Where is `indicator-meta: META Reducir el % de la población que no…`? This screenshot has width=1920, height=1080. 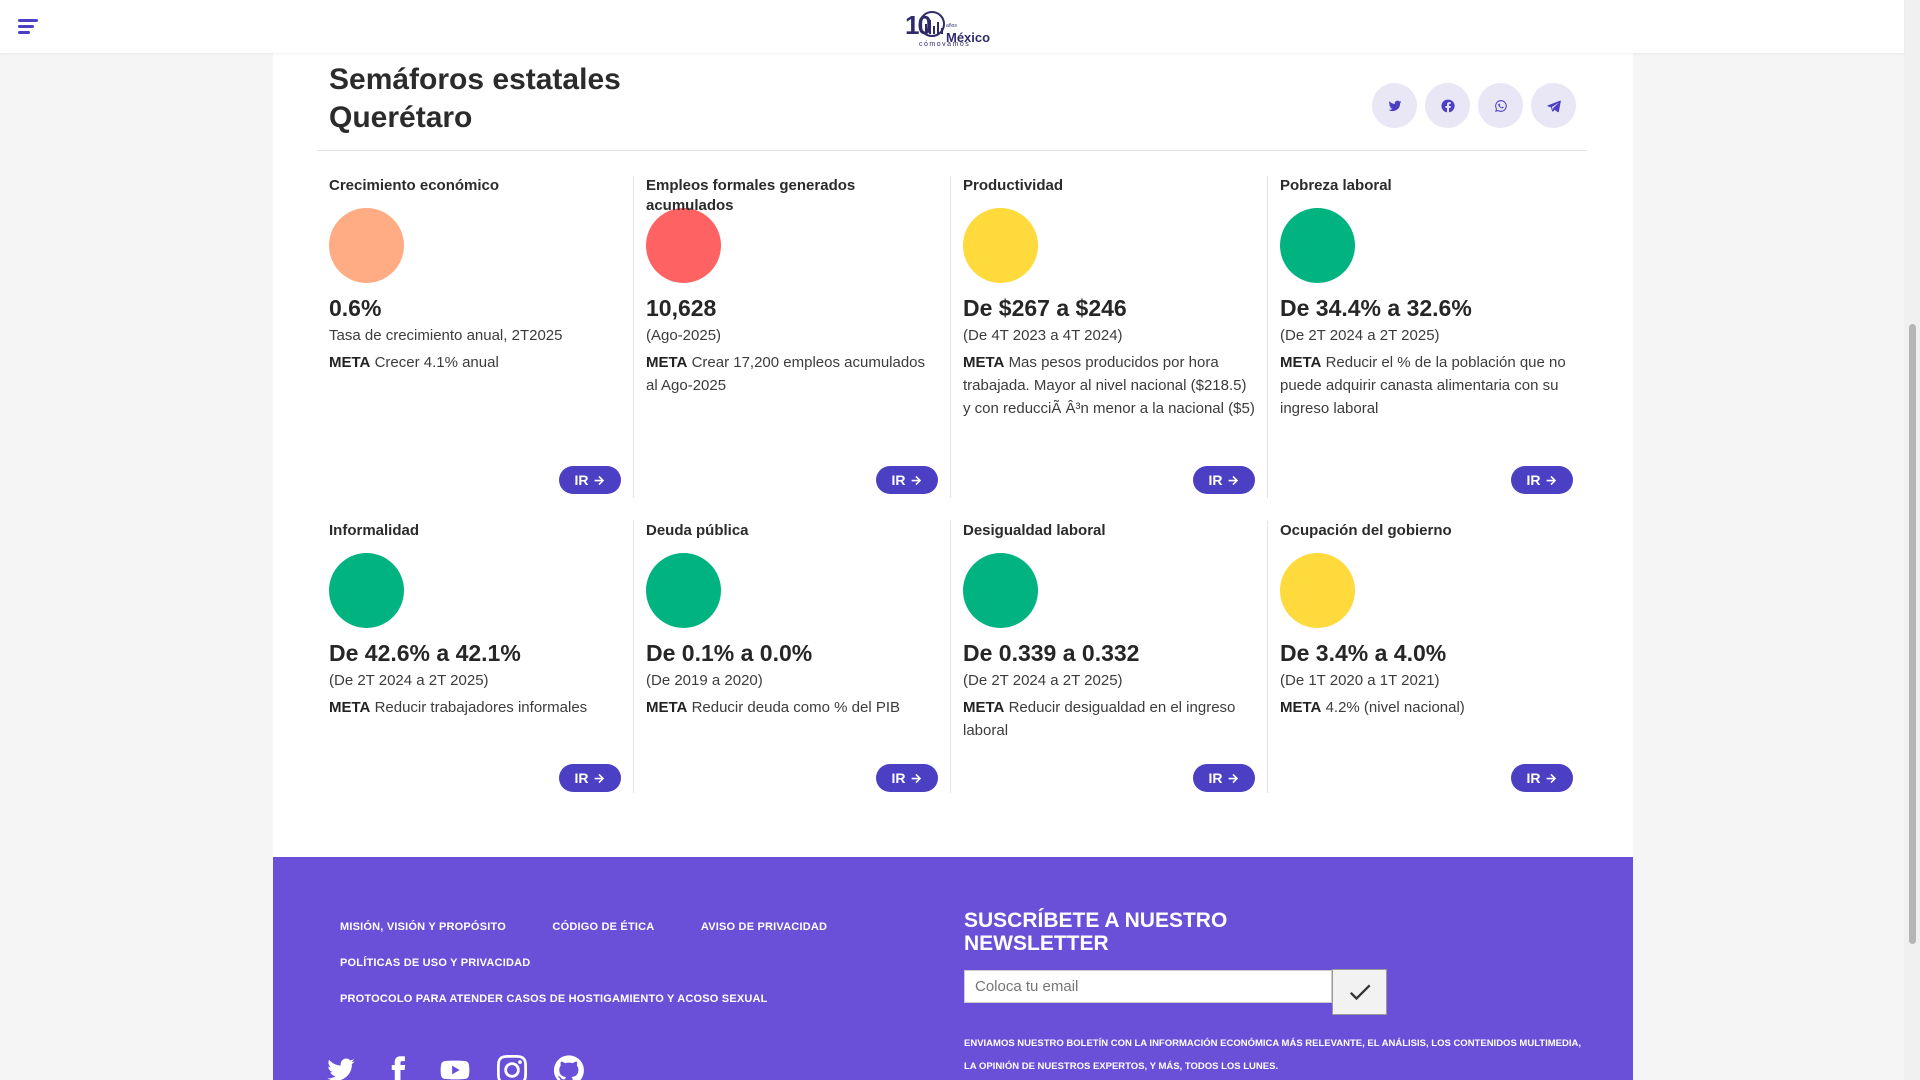 indicator-meta: META Reducir el % de la población que no… is located at coordinates (1423, 385).